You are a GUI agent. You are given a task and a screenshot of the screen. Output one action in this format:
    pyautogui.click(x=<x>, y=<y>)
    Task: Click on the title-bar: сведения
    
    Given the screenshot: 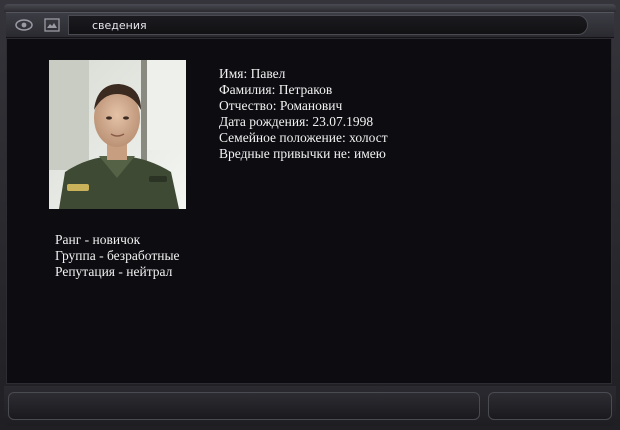 What is the action you would take?
    pyautogui.click(x=310, y=25)
    